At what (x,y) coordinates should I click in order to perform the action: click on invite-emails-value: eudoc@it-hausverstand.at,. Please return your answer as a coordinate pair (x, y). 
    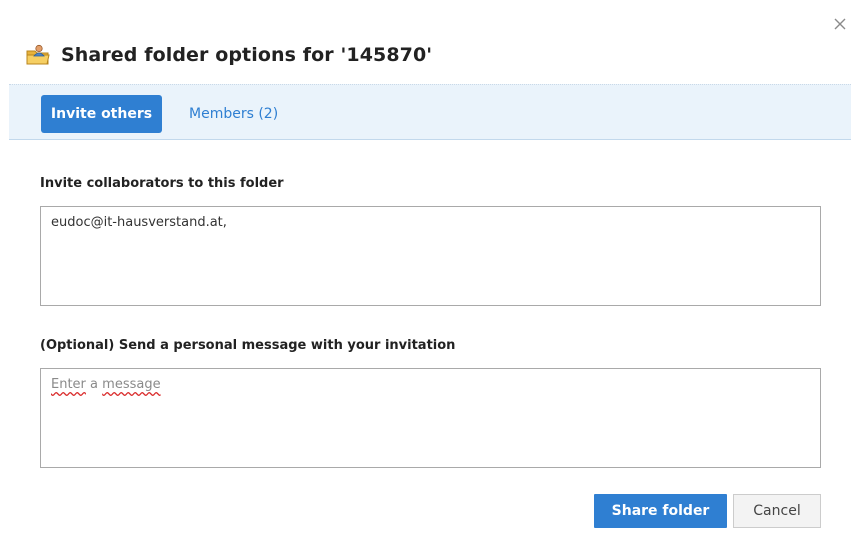
    Looking at the image, I should click on (139, 222).